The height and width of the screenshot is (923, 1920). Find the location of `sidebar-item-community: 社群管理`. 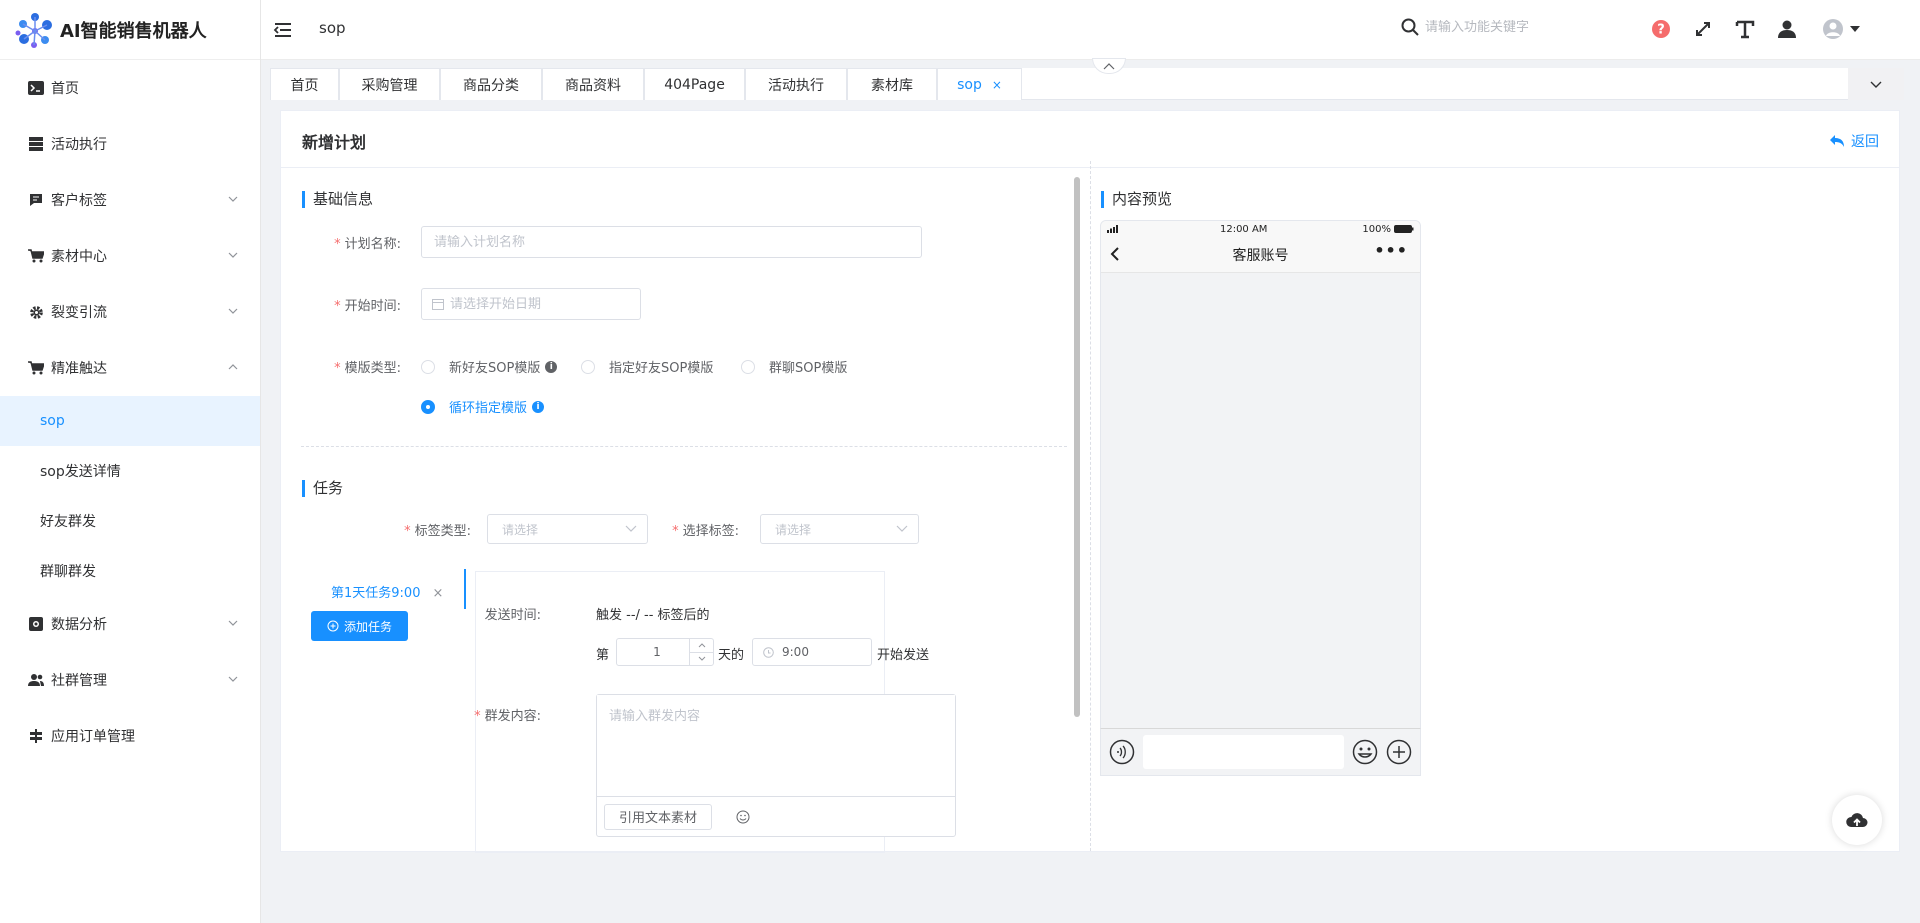

sidebar-item-community: 社群管理 is located at coordinates (130, 680).